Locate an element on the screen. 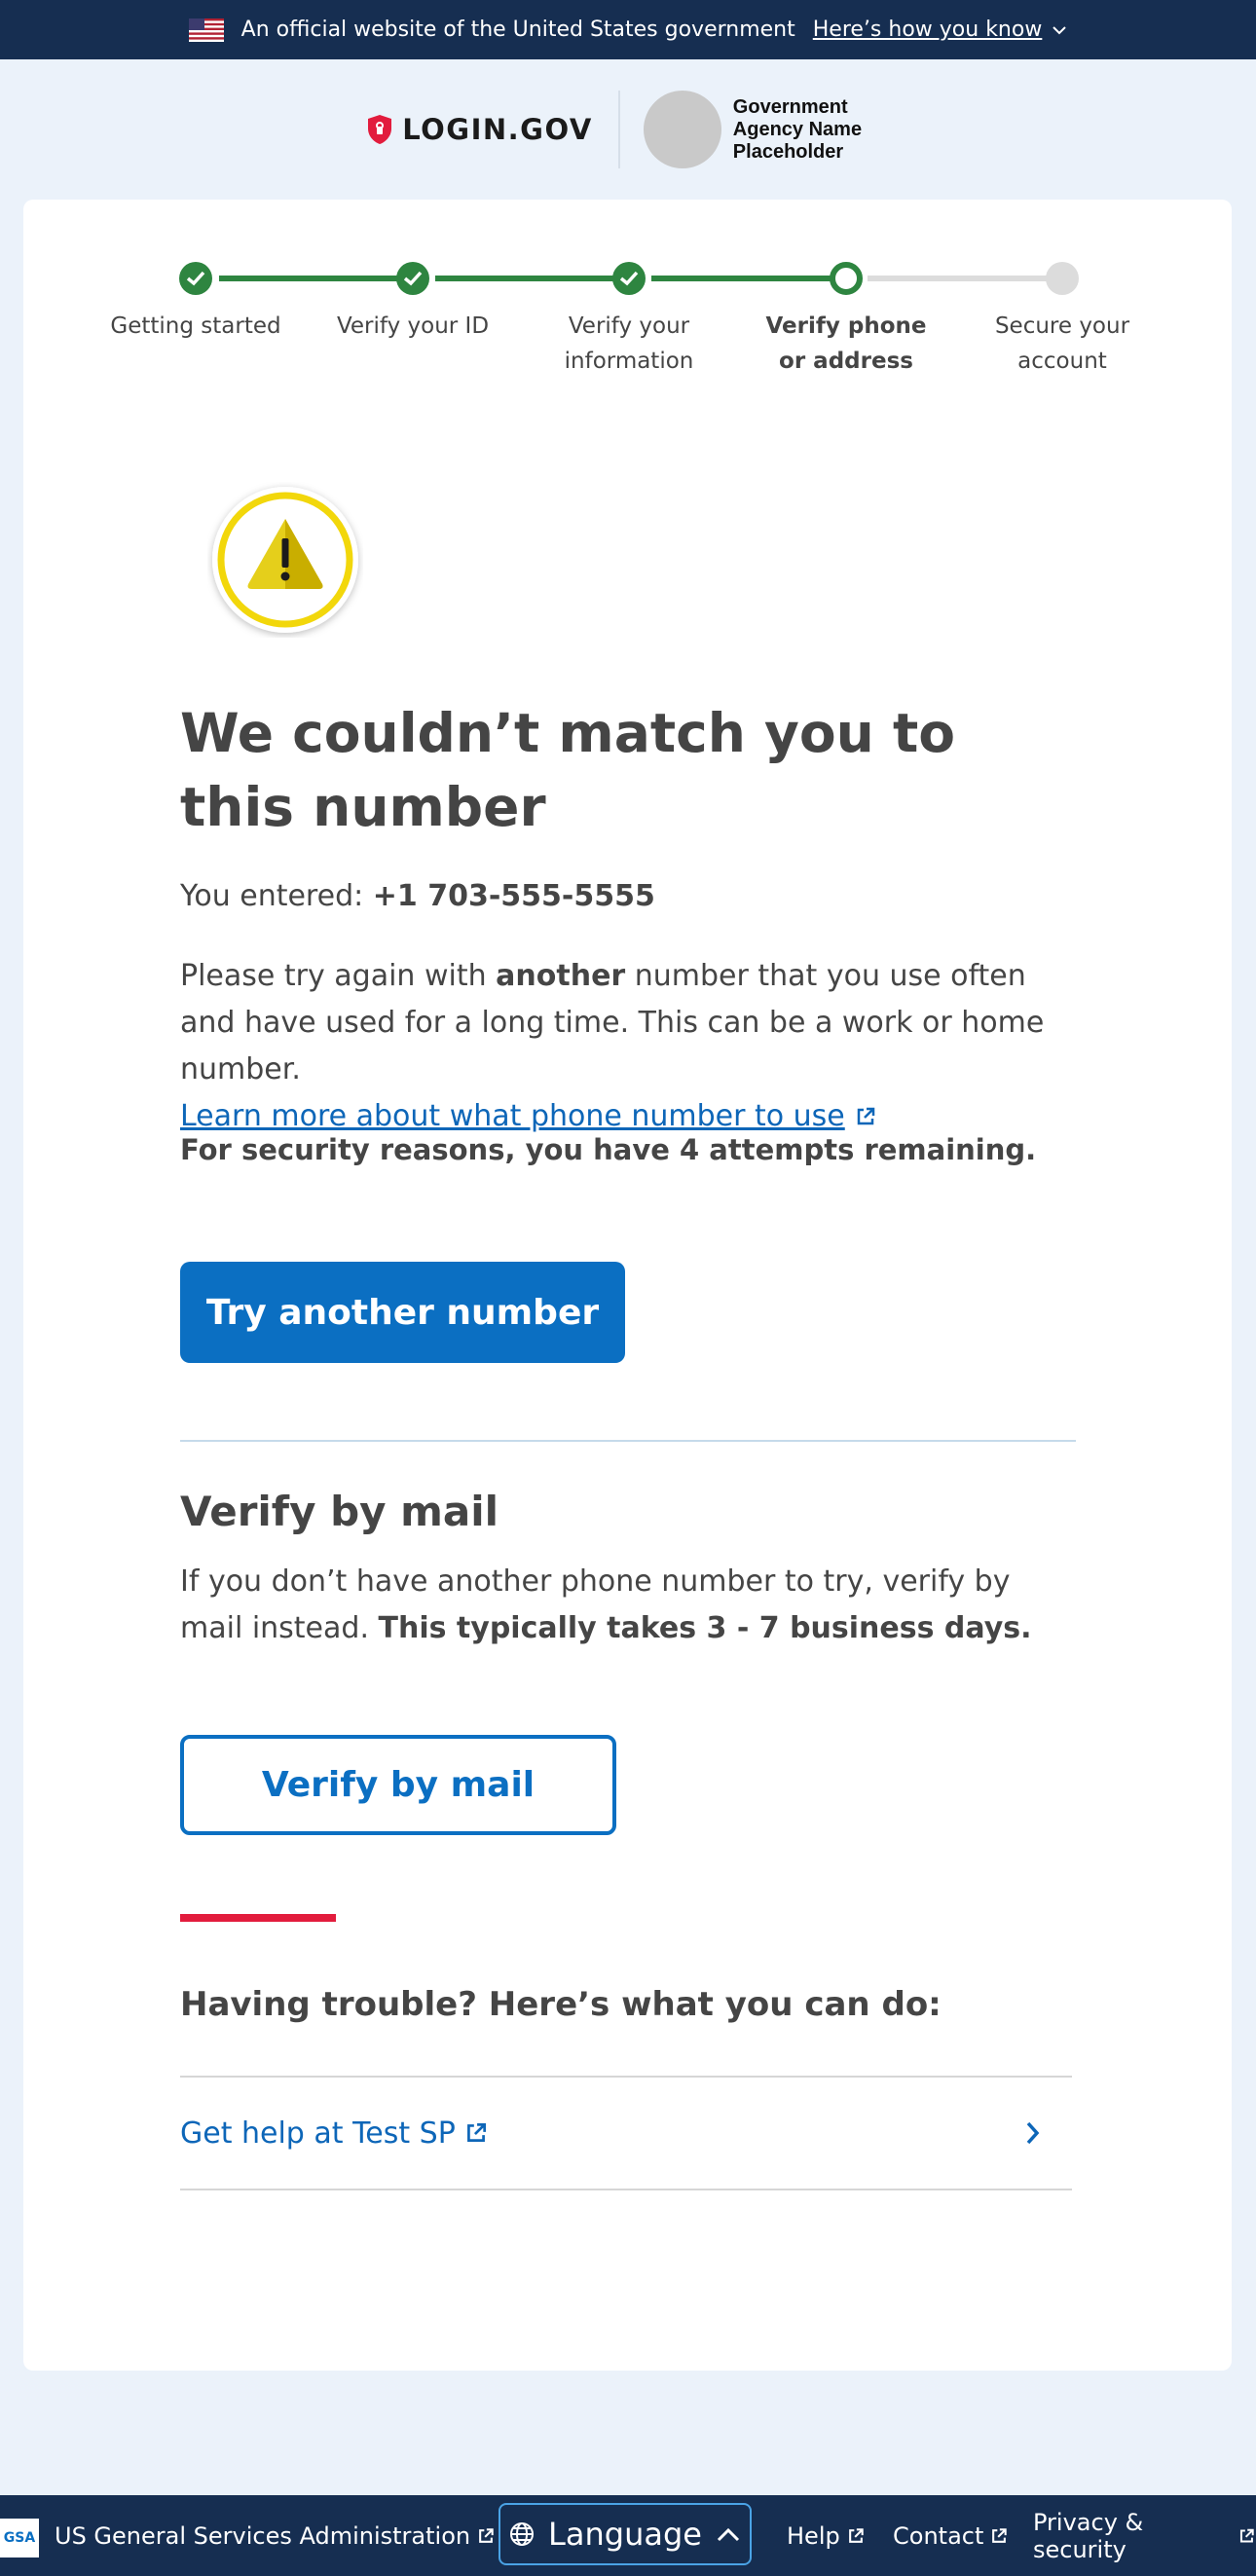  verify-by-mail-button: Verify by mail is located at coordinates (398, 1785).